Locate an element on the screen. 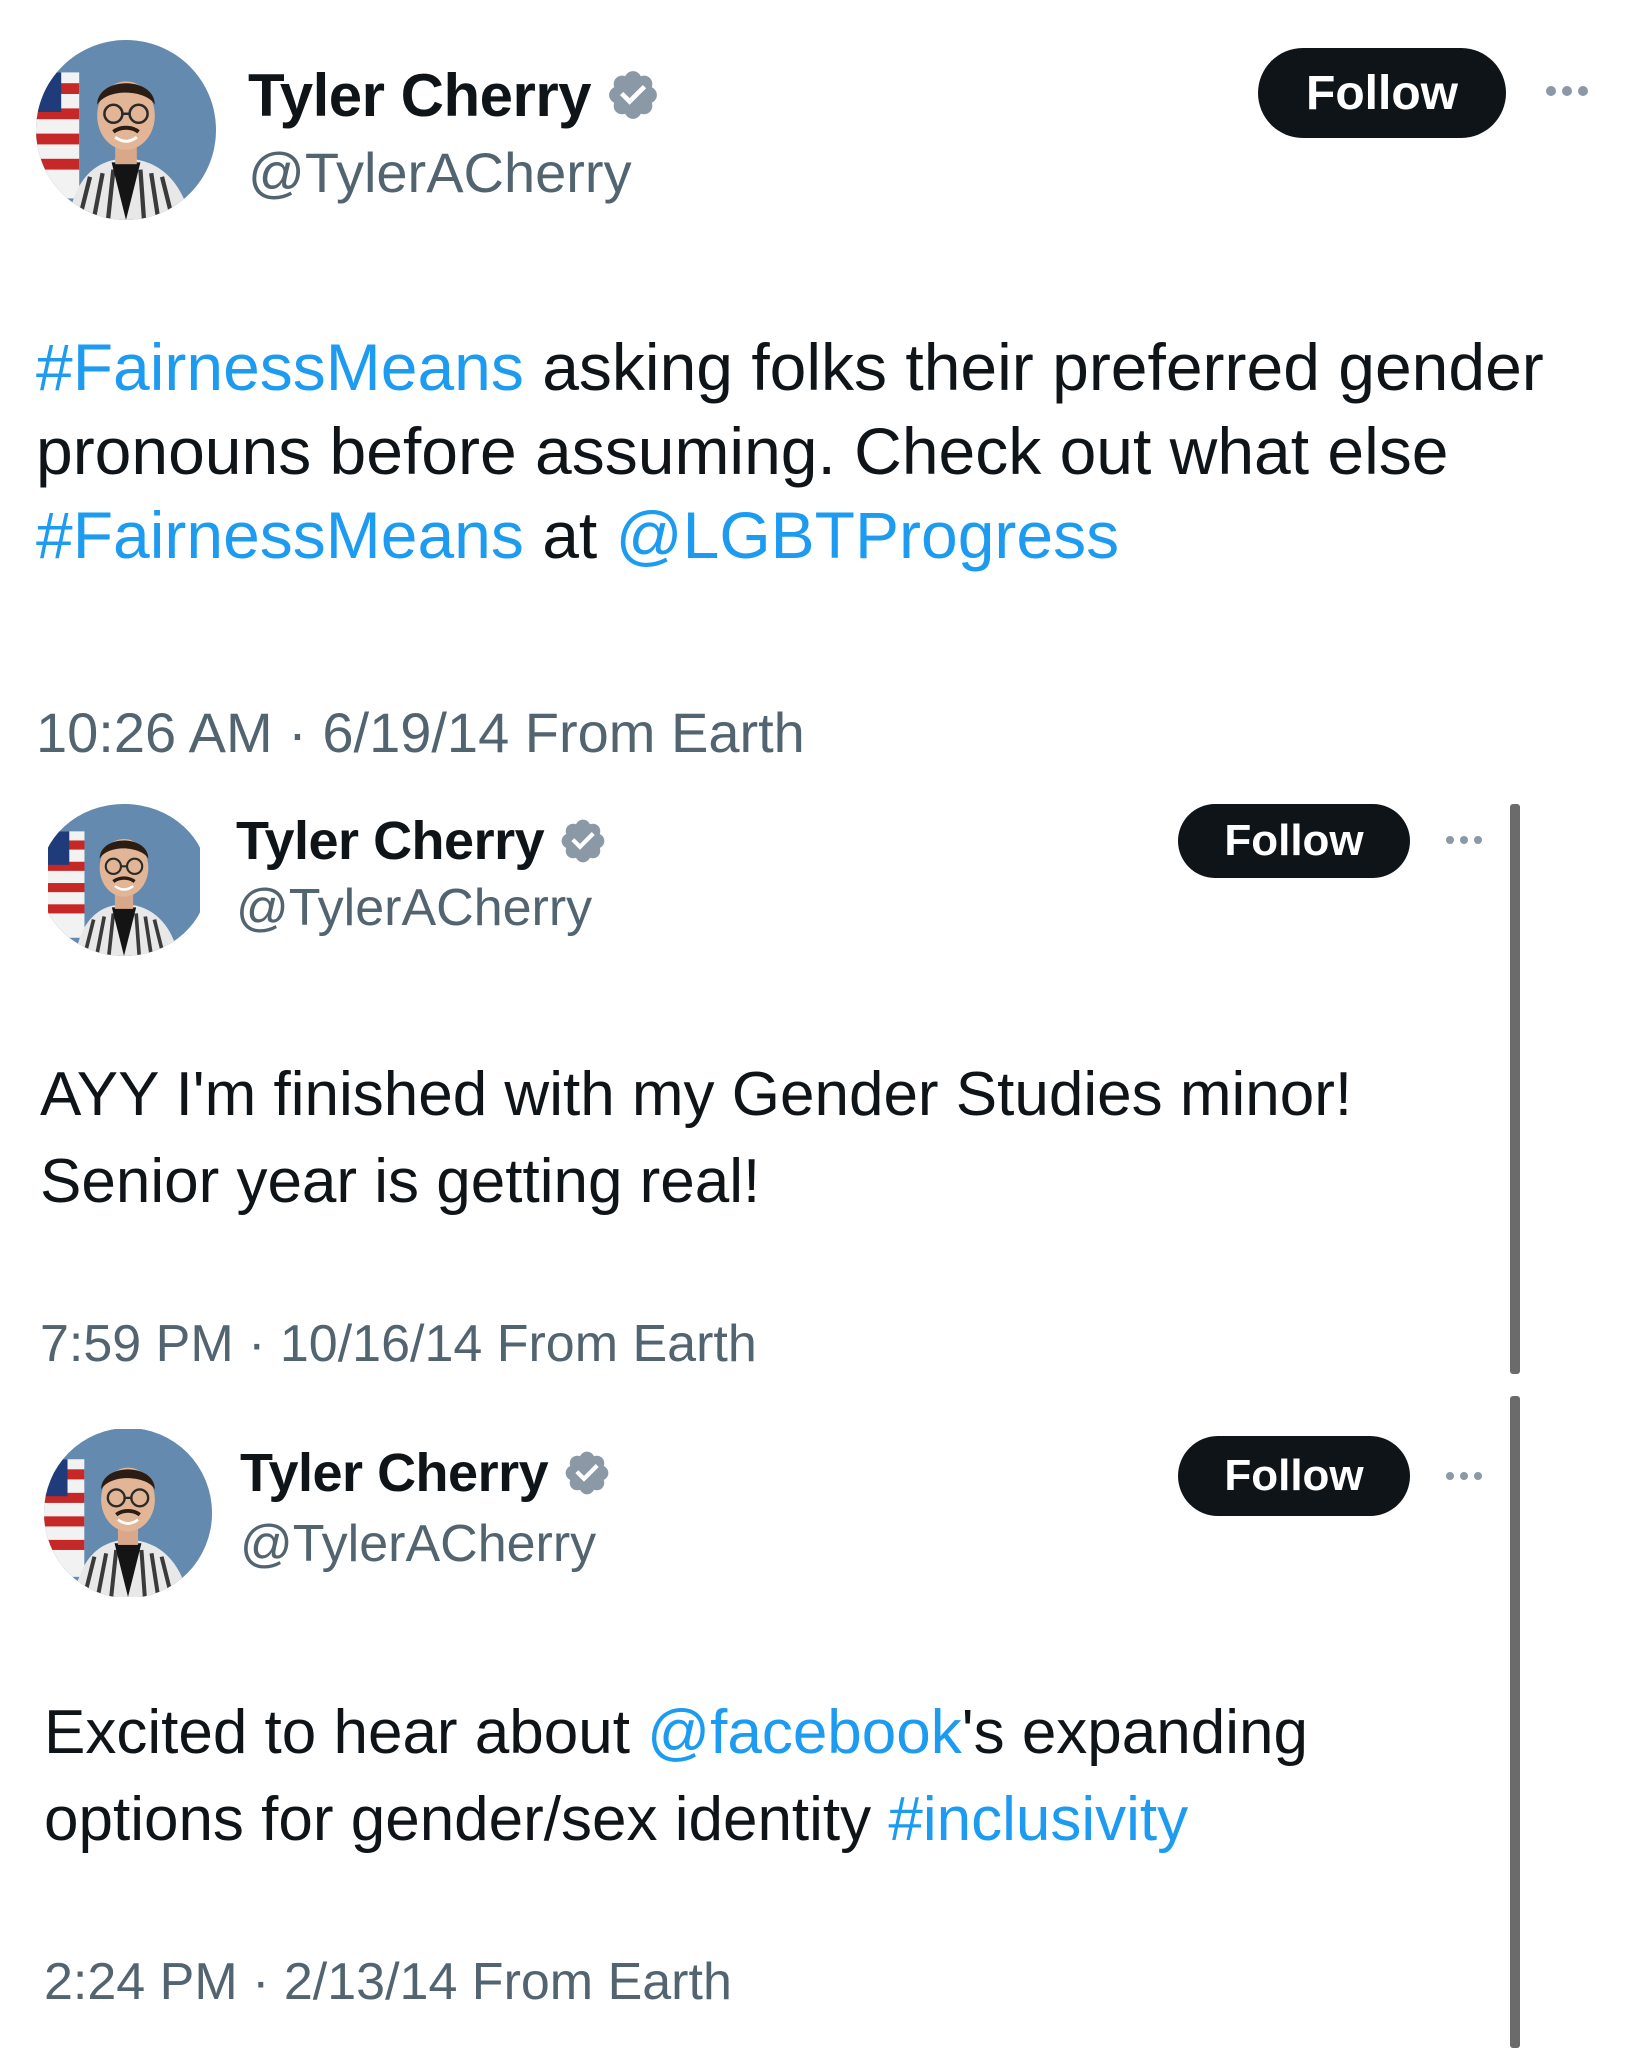 This screenshot has width=1630, height=2048. text-span: at is located at coordinates (569, 534).